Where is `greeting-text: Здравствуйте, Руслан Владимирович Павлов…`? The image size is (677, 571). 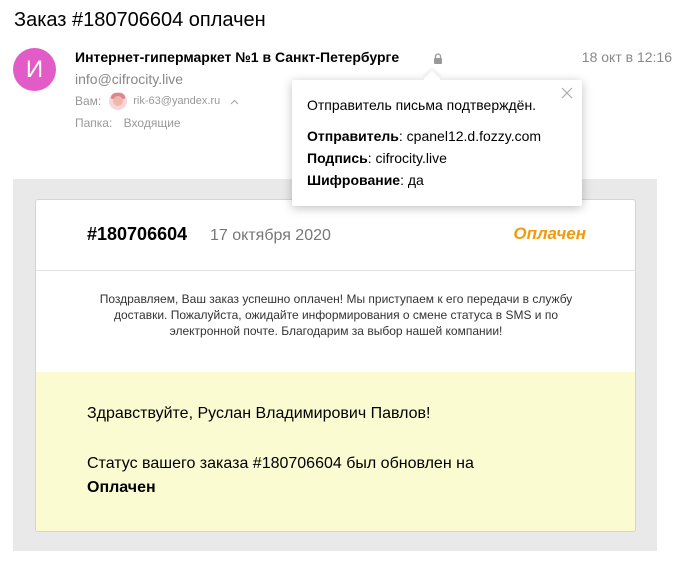
greeting-text: Здравствуйте, Руслан Владимирович Павлов… is located at coordinates (259, 413).